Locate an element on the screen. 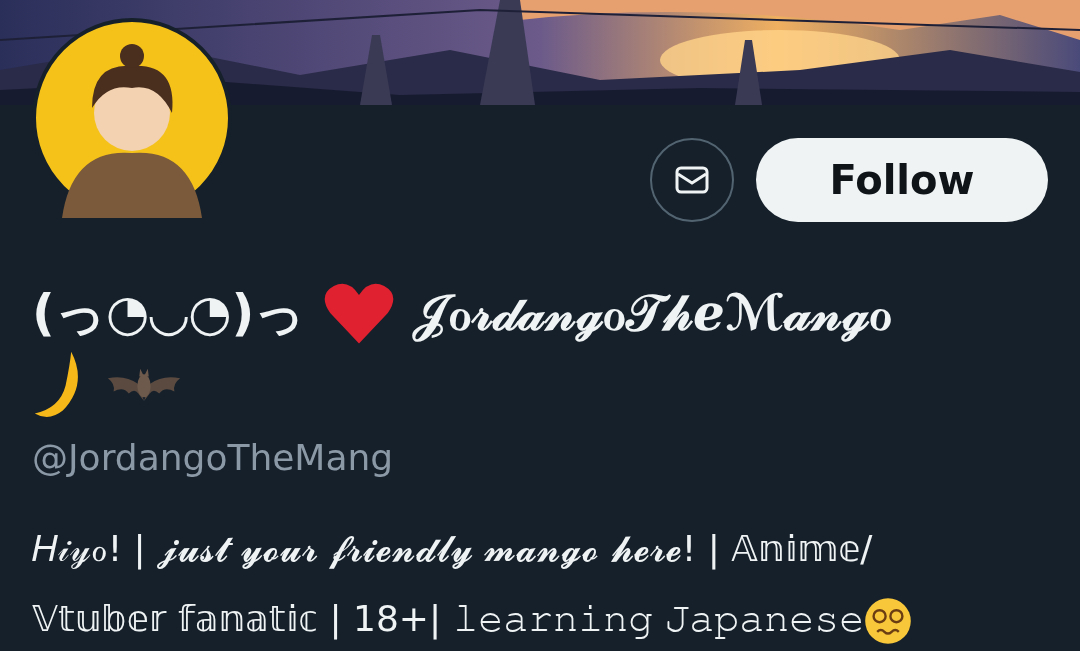 This screenshot has width=1080, height=651. display-name: 𝒥ℴ𝓇𝒹𝒶𝓃ℊℴ𝒯𝒽ℯℳ𝒶𝓃ℊℴ is located at coordinates (653, 313).